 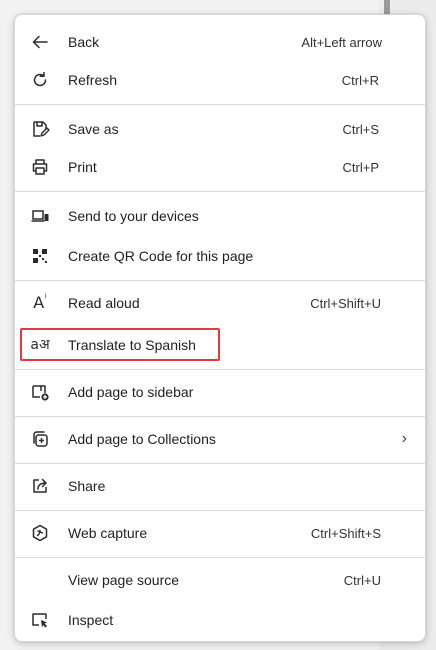 What do you see at coordinates (220, 303) in the screenshot?
I see `menu-item-read-aloud: A ⁾ Read aloud Ctrl+Shift+U` at bounding box center [220, 303].